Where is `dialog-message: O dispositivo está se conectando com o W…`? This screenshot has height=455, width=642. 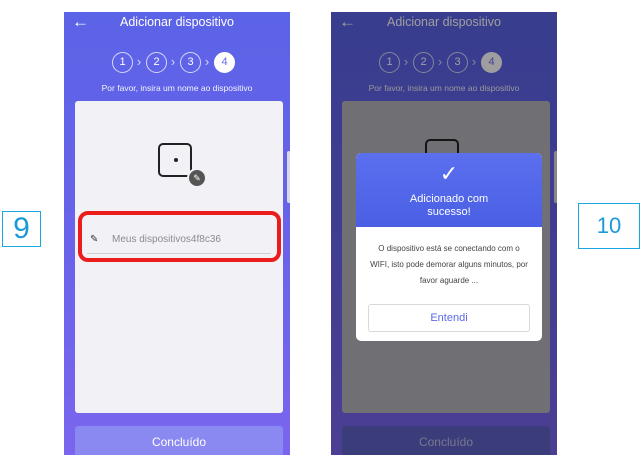 dialog-message: O dispositivo está se conectando com o W… is located at coordinates (449, 264).